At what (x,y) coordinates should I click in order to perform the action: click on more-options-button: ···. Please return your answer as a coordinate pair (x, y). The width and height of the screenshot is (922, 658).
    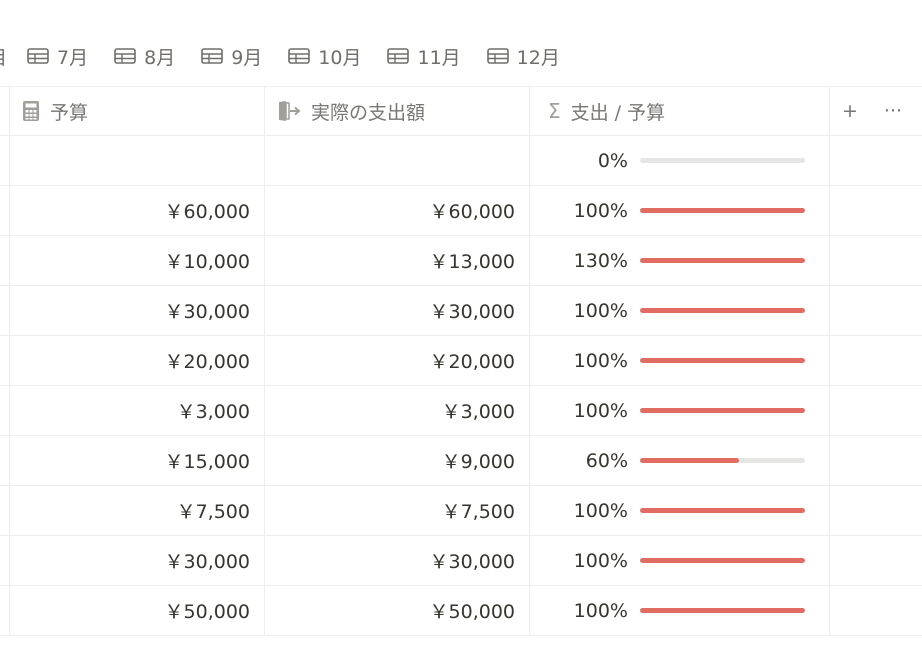
    Looking at the image, I should click on (893, 111).